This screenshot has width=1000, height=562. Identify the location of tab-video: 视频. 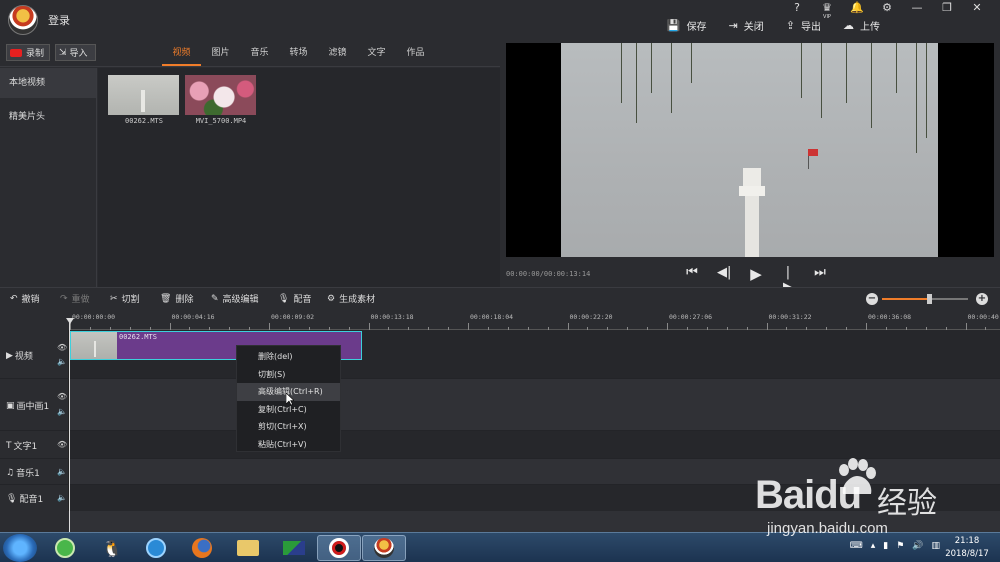
(181, 53).